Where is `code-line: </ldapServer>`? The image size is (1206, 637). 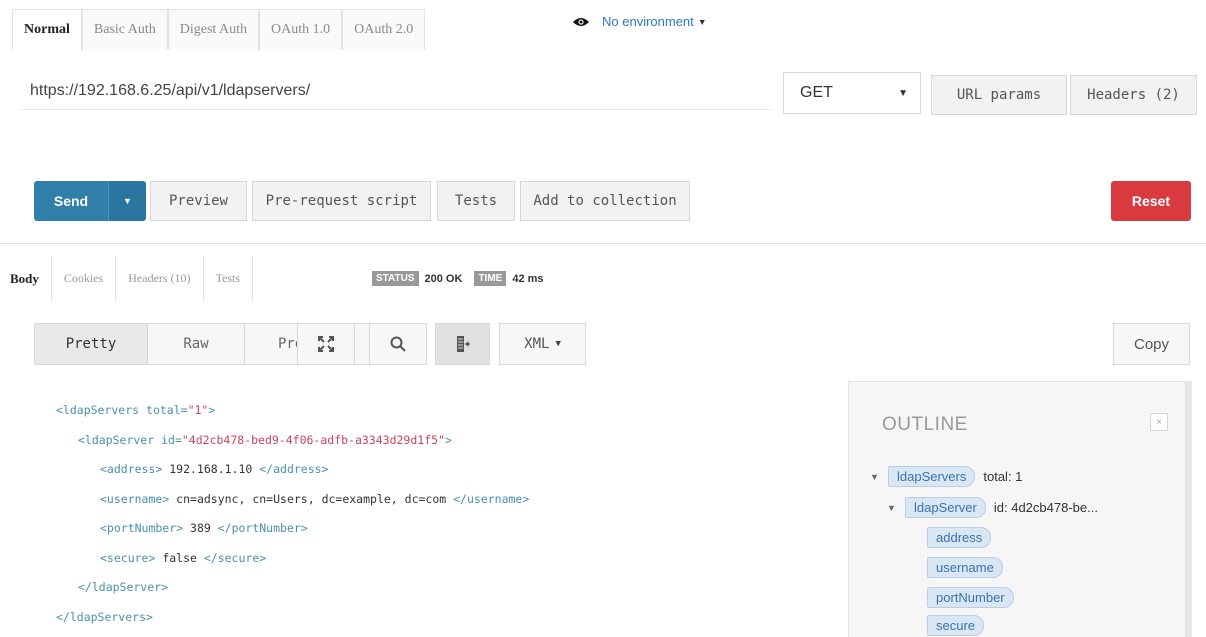 code-line: </ldapServer> is located at coordinates (123, 587).